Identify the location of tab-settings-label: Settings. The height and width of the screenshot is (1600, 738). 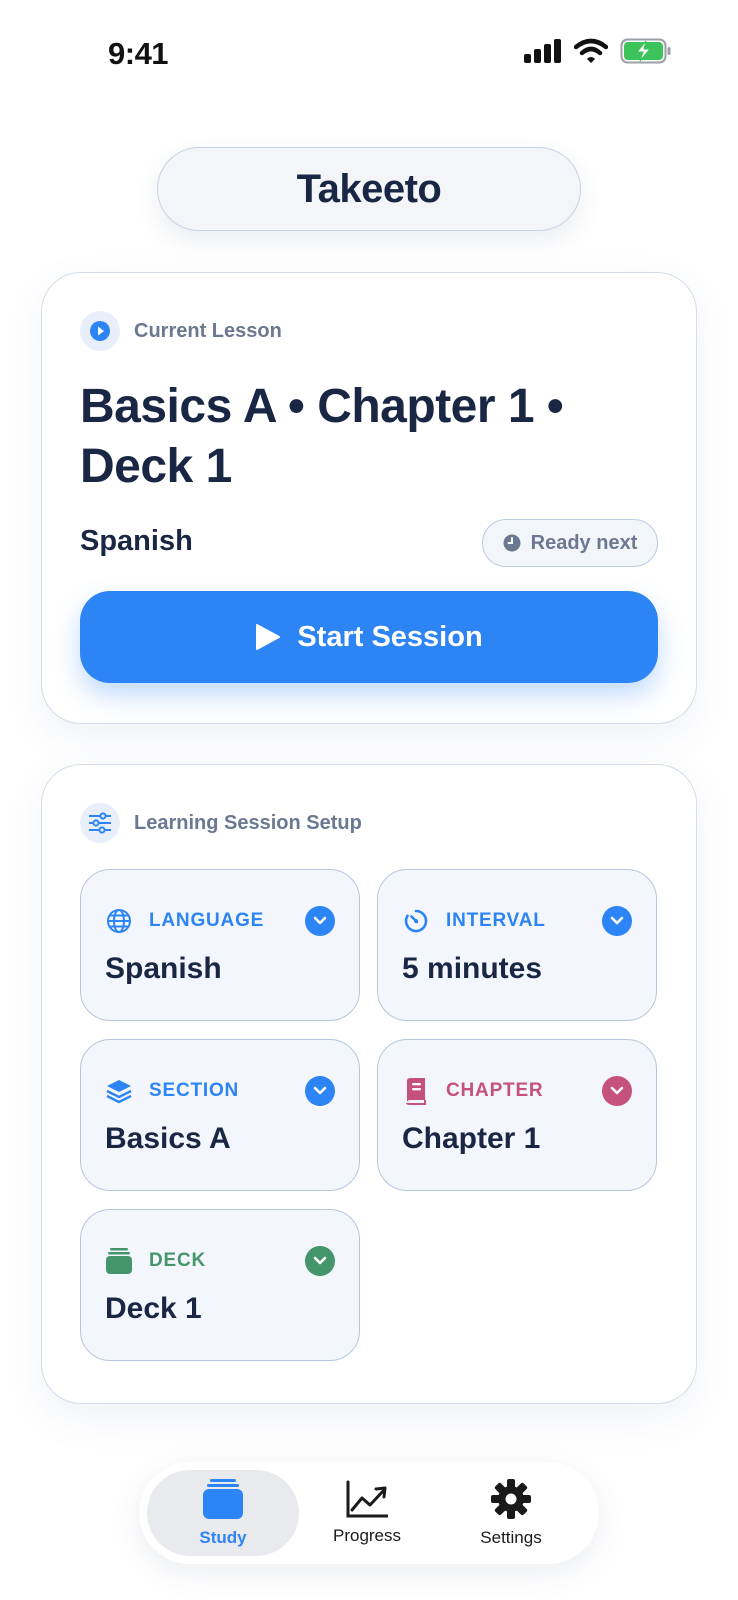
(511, 1537).